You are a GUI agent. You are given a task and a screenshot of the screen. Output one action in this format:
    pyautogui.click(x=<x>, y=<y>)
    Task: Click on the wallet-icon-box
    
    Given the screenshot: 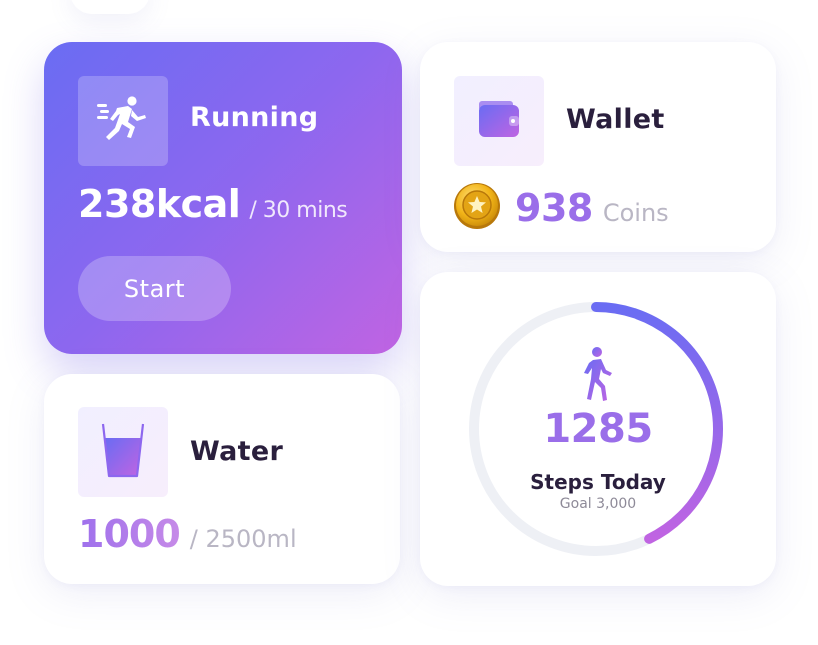 What is the action you would take?
    pyautogui.click(x=499, y=121)
    